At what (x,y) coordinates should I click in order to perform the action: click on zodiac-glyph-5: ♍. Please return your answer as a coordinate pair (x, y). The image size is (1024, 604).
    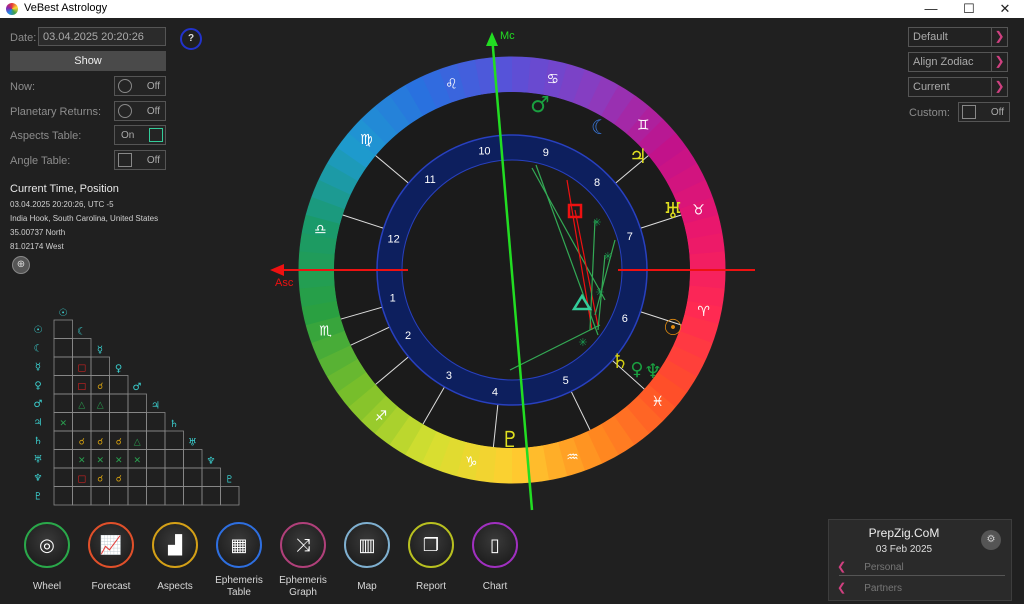
    Looking at the image, I should click on (366, 140).